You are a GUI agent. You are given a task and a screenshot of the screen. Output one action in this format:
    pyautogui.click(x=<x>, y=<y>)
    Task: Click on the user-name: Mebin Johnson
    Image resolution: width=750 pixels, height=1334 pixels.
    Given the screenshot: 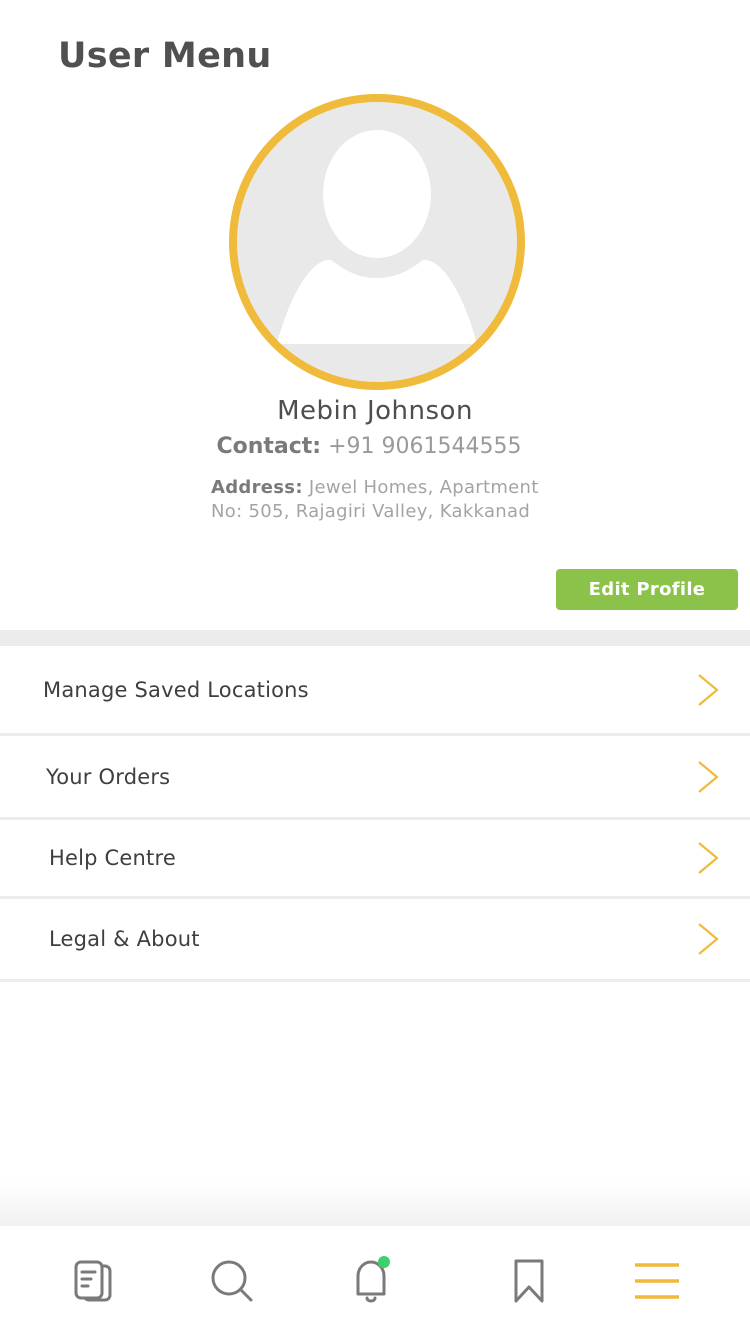 What is the action you would take?
    pyautogui.click(x=375, y=411)
    